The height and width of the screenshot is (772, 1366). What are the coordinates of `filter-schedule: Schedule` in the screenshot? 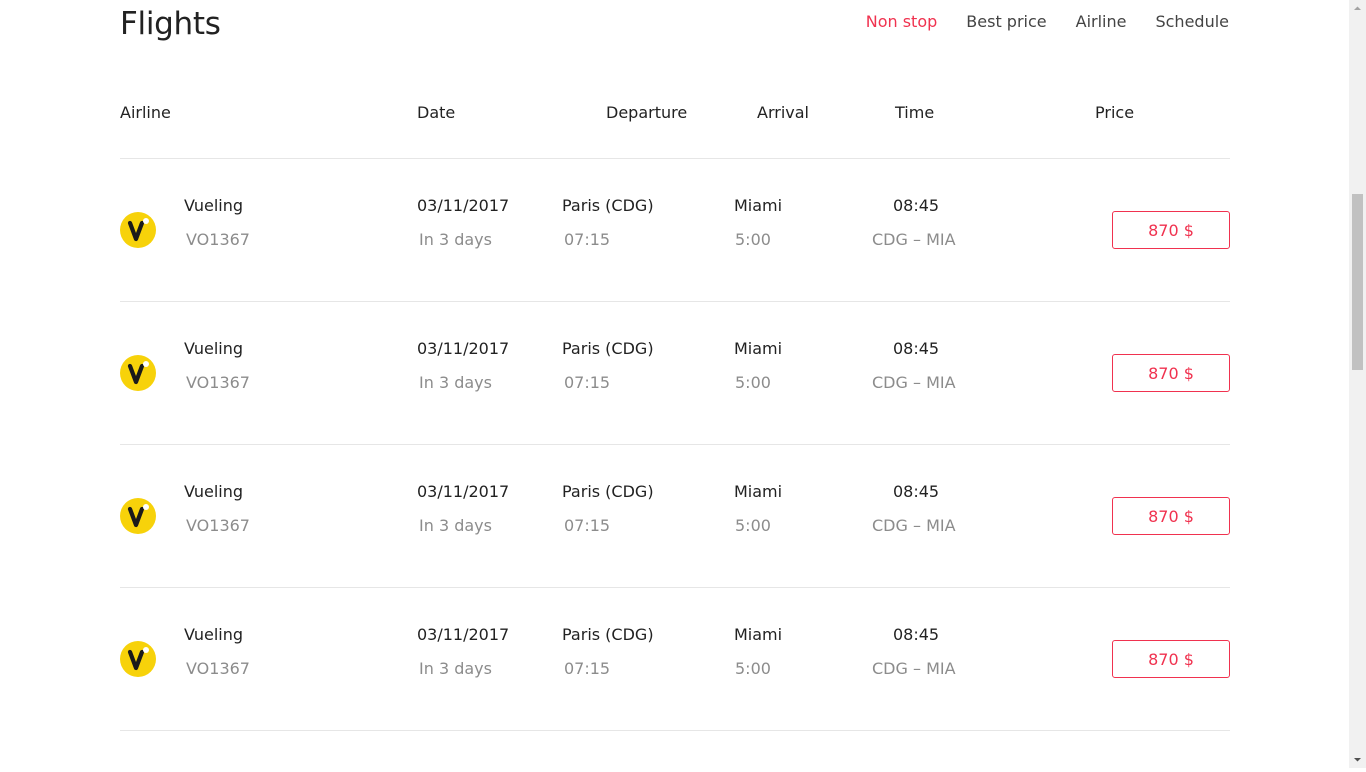 It's located at (1192, 21).